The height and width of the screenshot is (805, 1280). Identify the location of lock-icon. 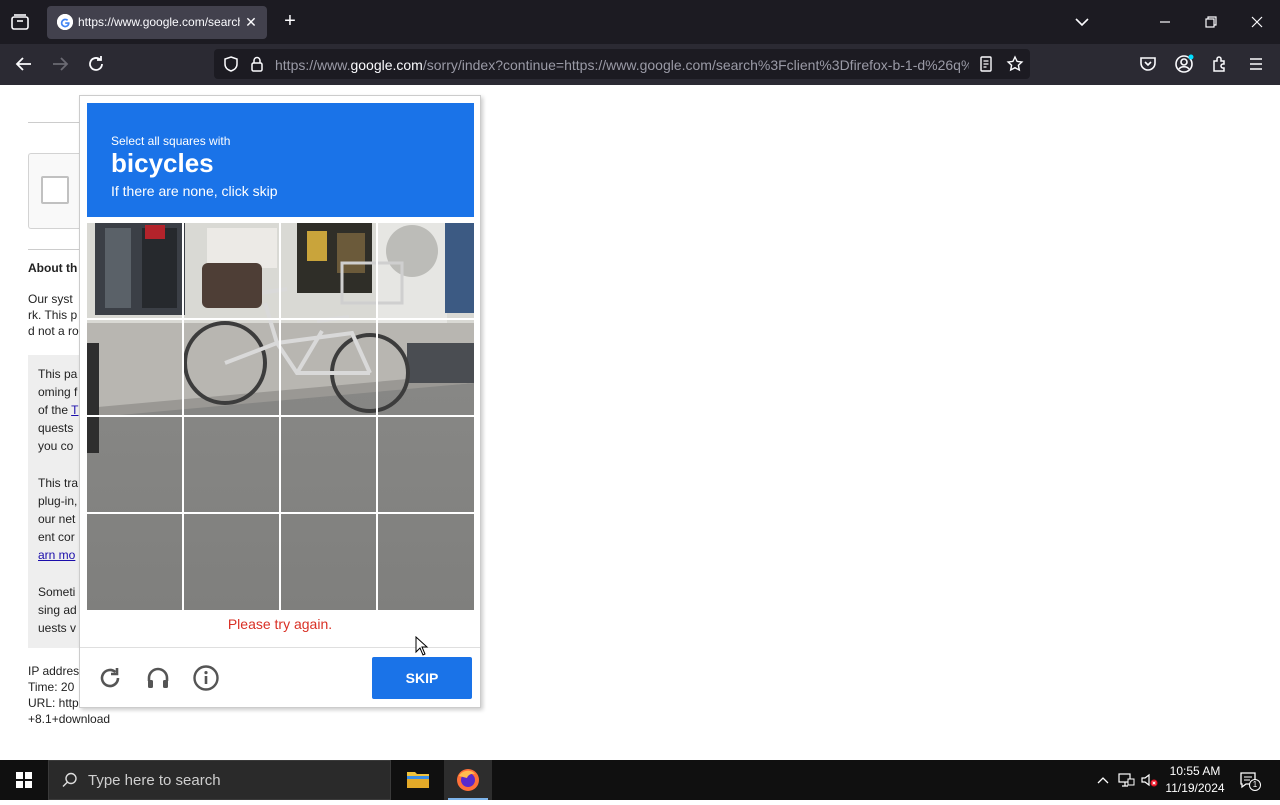
(257, 64).